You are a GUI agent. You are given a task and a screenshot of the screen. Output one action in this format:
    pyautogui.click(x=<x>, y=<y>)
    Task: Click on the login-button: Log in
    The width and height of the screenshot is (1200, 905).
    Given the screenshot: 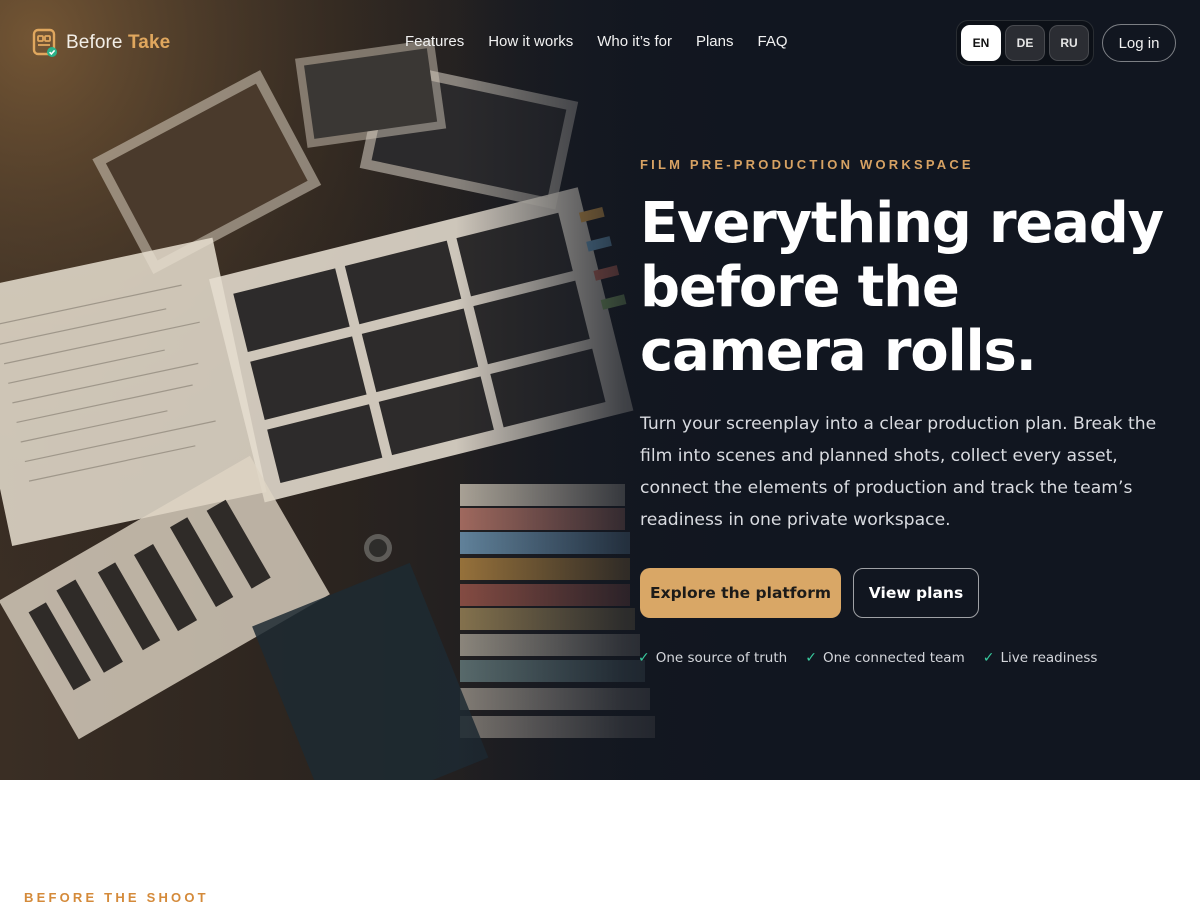 What is the action you would take?
    pyautogui.click(x=1139, y=43)
    